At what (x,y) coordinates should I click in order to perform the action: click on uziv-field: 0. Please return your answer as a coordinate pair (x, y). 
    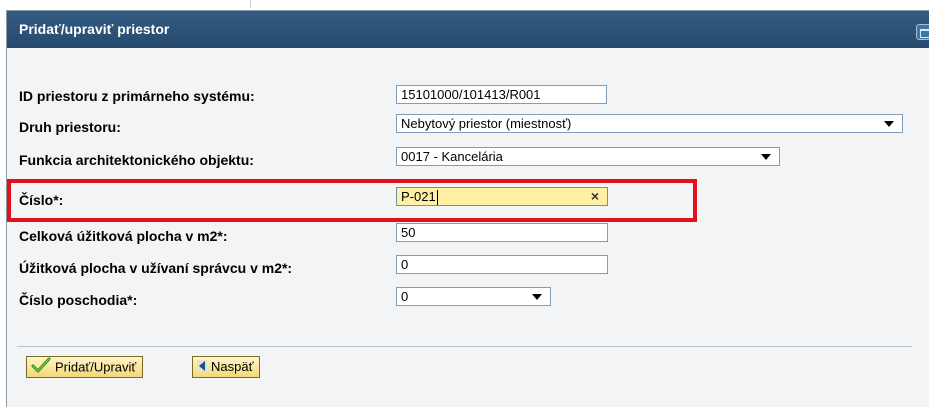
    Looking at the image, I should click on (502, 264).